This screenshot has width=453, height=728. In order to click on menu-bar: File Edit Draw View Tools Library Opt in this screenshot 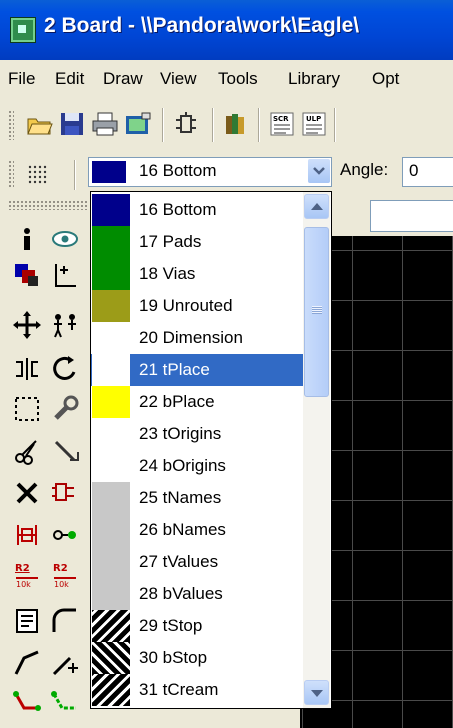, I will do `click(226, 79)`.